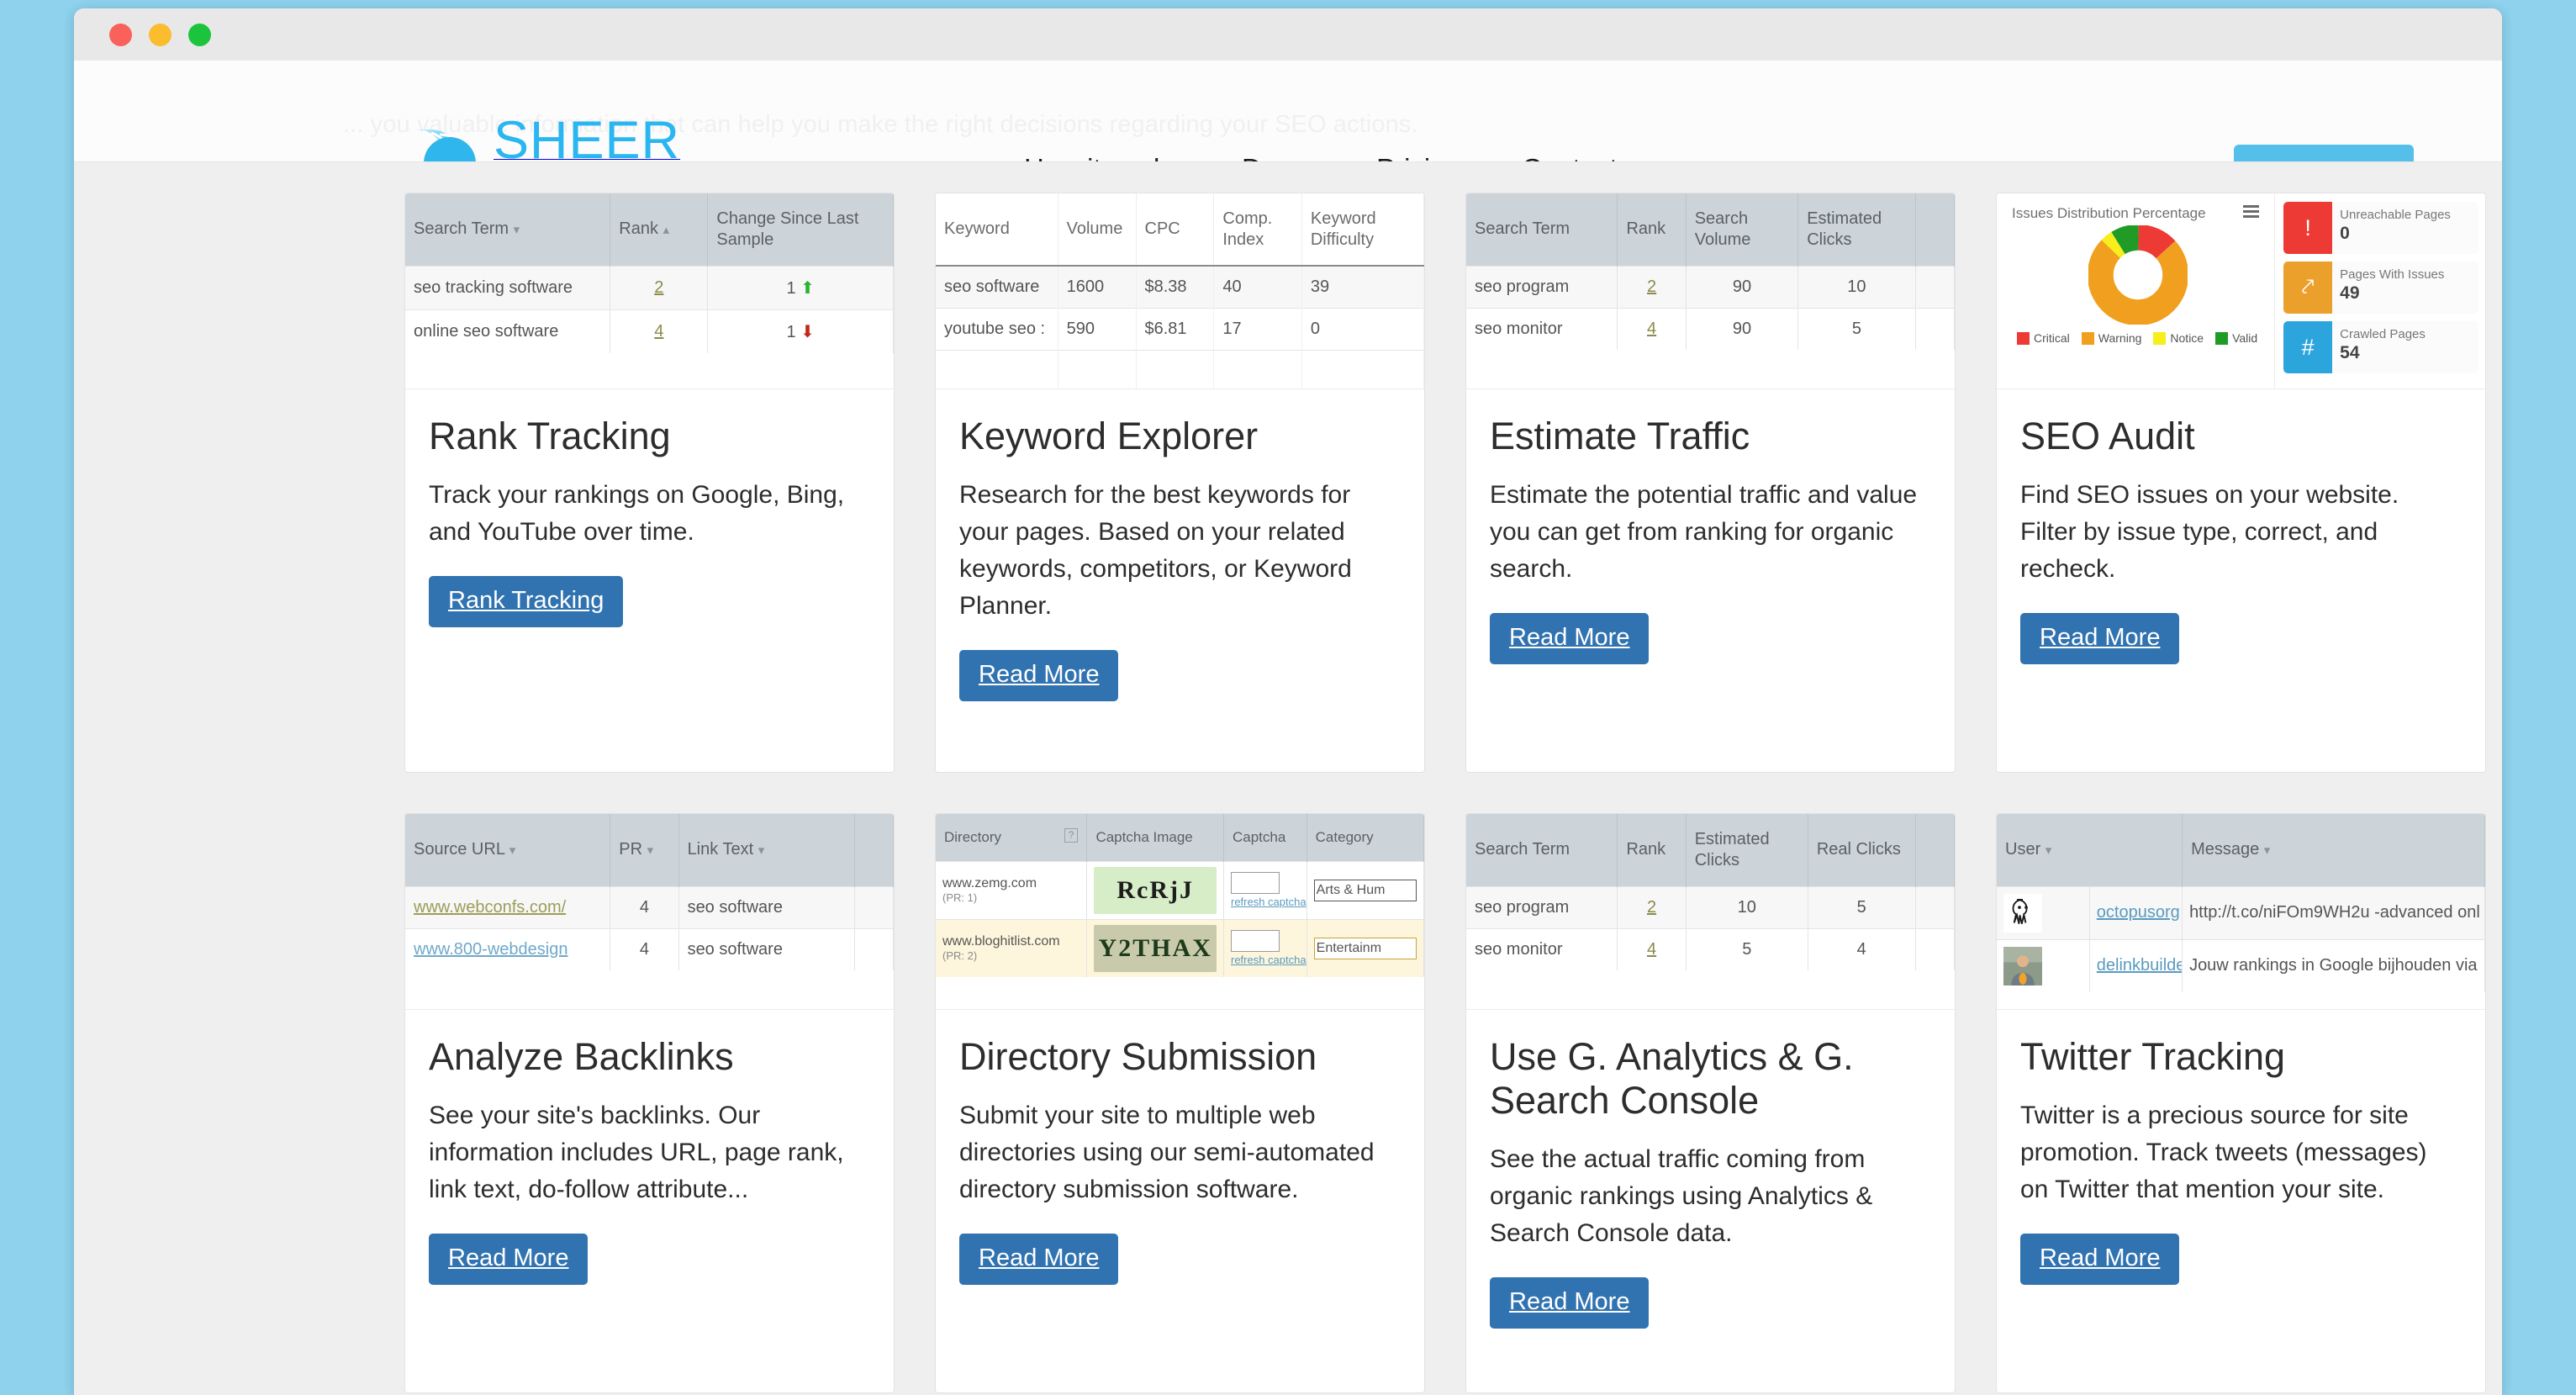  I want to click on help-icon: ?, so click(1071, 835).